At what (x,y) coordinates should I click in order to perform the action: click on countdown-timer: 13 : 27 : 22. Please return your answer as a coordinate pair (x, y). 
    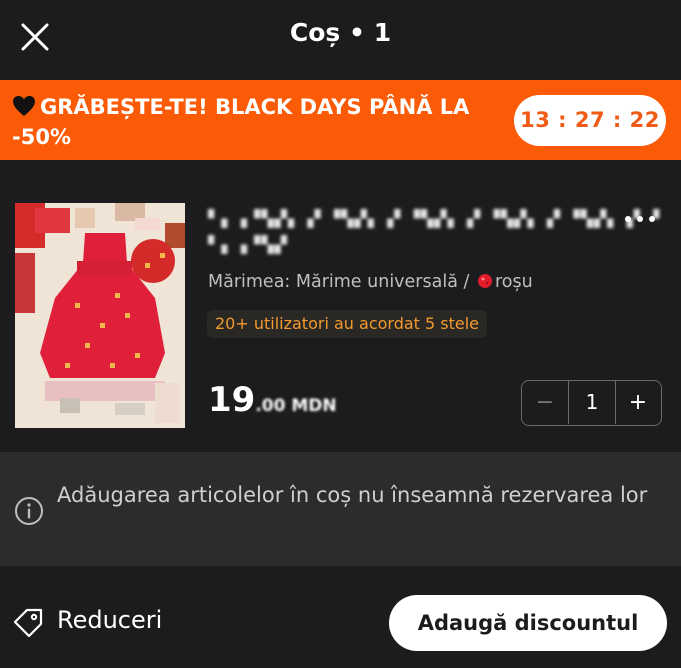
    Looking at the image, I should click on (590, 120).